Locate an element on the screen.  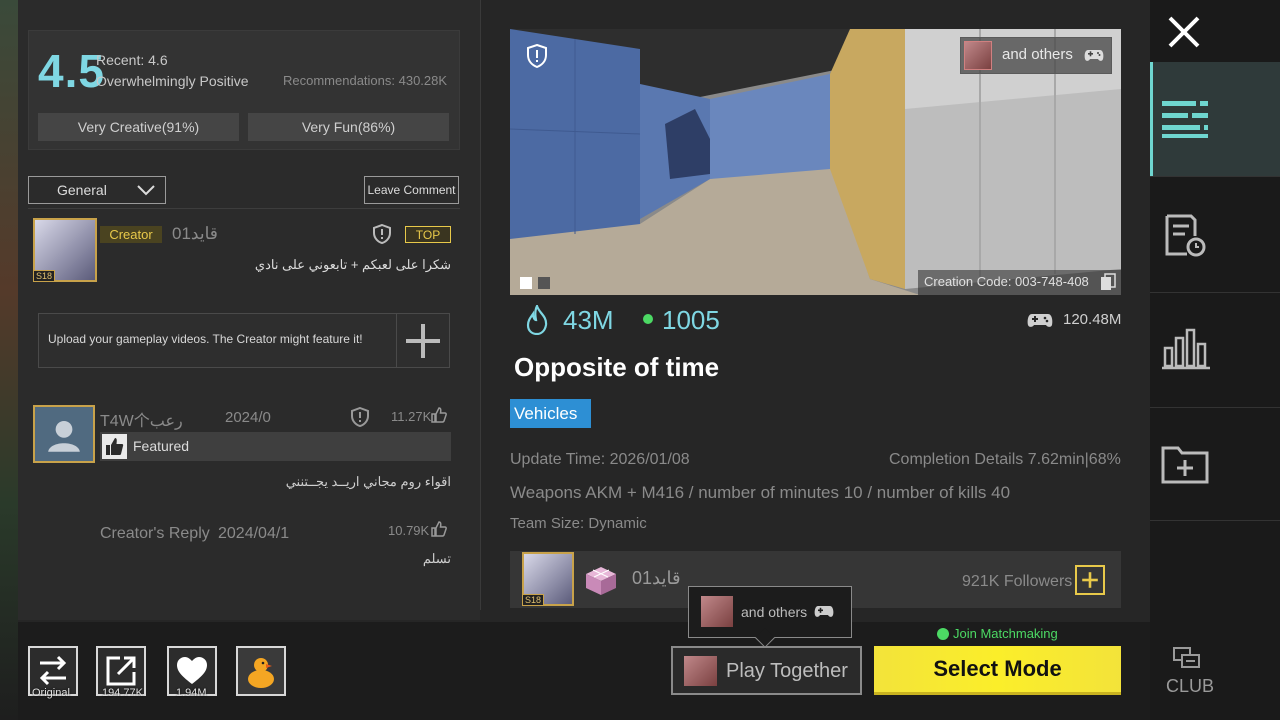
tag-very-fun: Very Fun(86%) is located at coordinates (348, 127).